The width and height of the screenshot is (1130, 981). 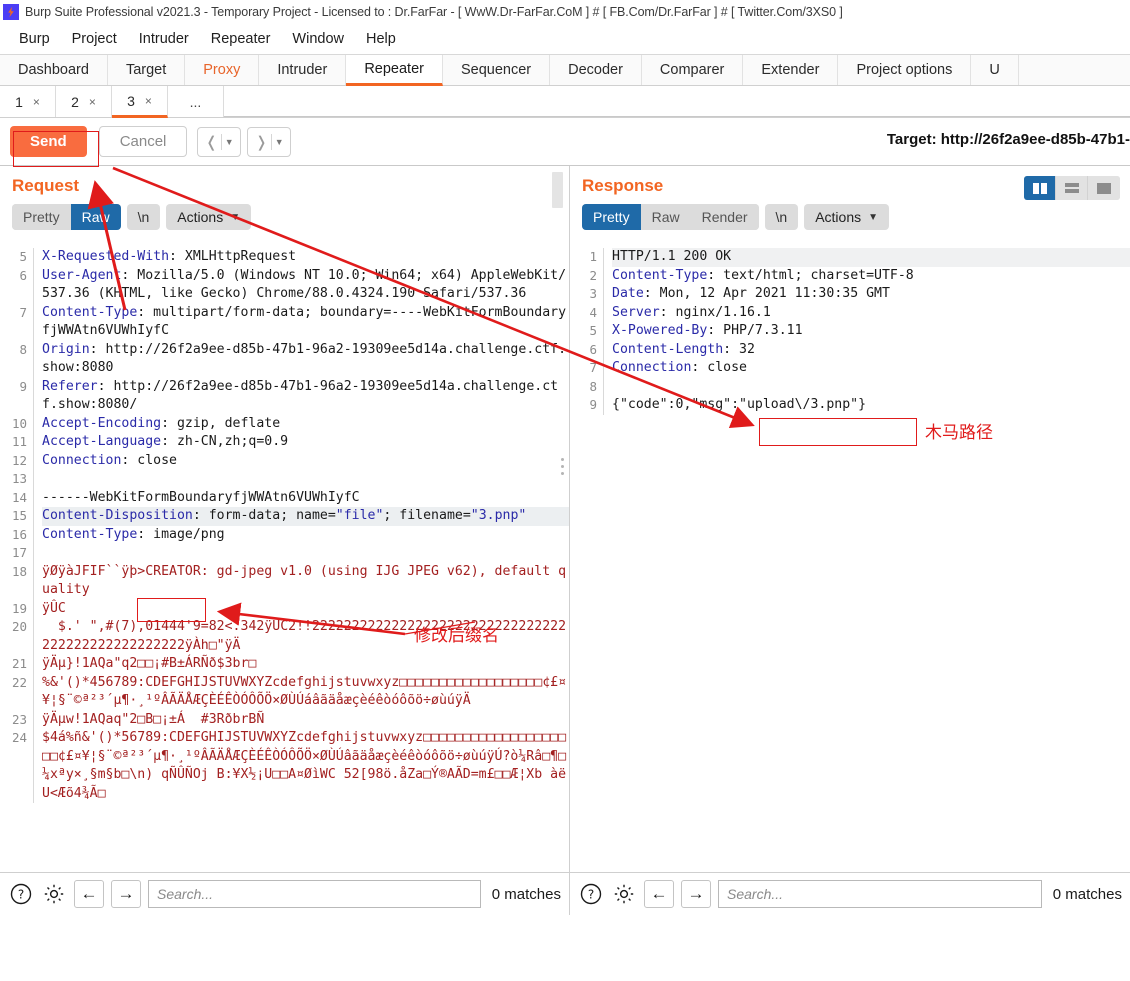 What do you see at coordinates (165, 441) in the screenshot?
I see `code-line: Accept-Language: zh-CN,zh;q=0.9` at bounding box center [165, 441].